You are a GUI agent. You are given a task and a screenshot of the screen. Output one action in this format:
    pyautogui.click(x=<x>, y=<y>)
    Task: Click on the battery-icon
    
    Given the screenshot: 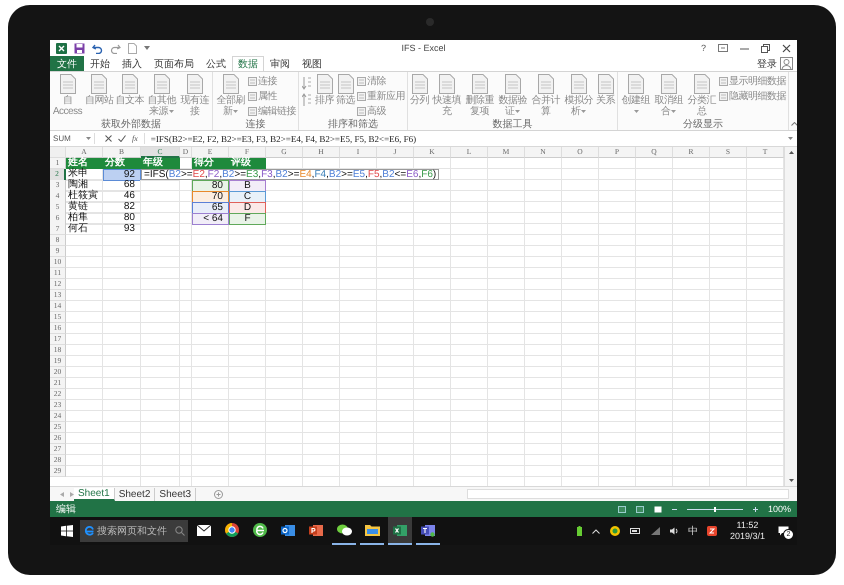 What is the action you would take?
    pyautogui.click(x=635, y=531)
    